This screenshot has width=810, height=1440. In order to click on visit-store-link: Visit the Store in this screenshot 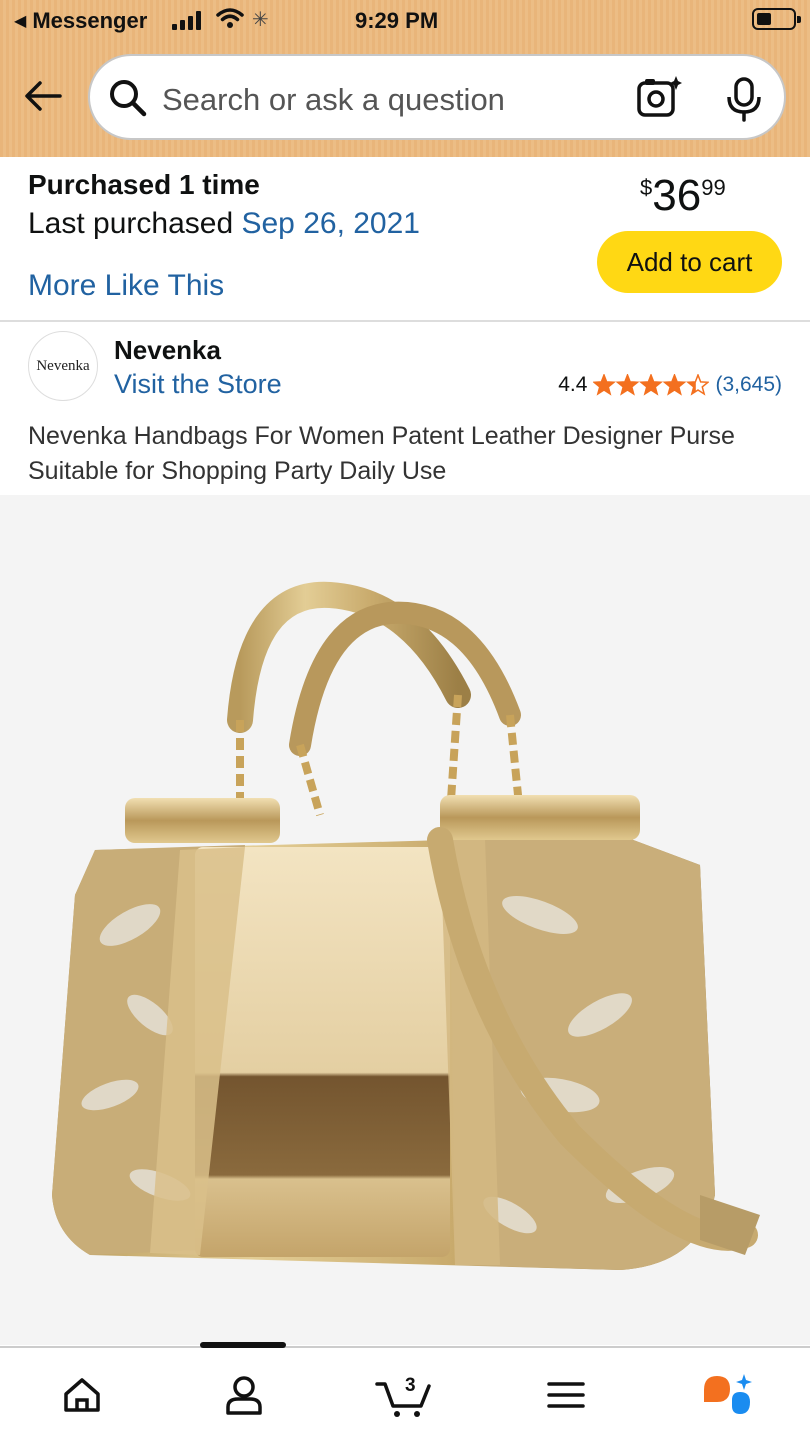, I will do `click(198, 384)`.